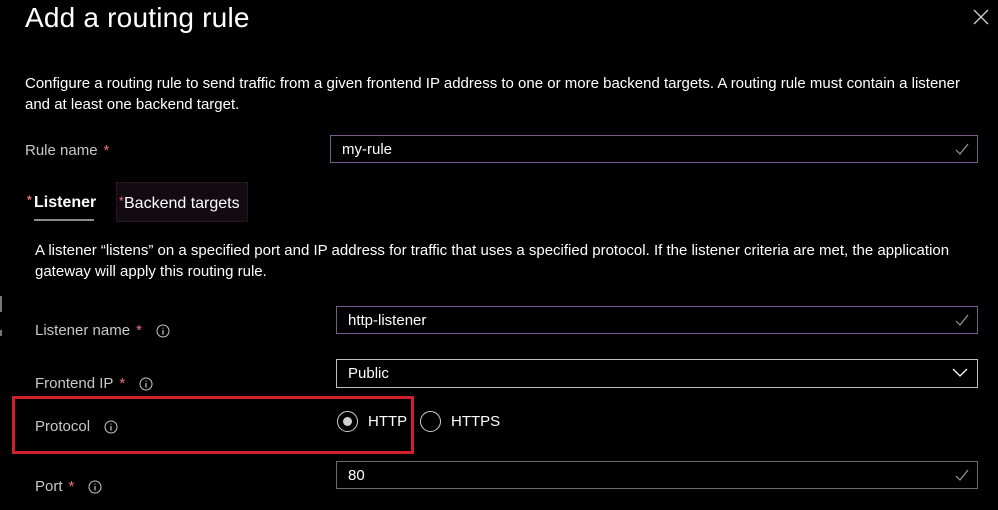  Describe the element at coordinates (63, 426) in the screenshot. I see `protocol-label-text: Protocol` at that location.